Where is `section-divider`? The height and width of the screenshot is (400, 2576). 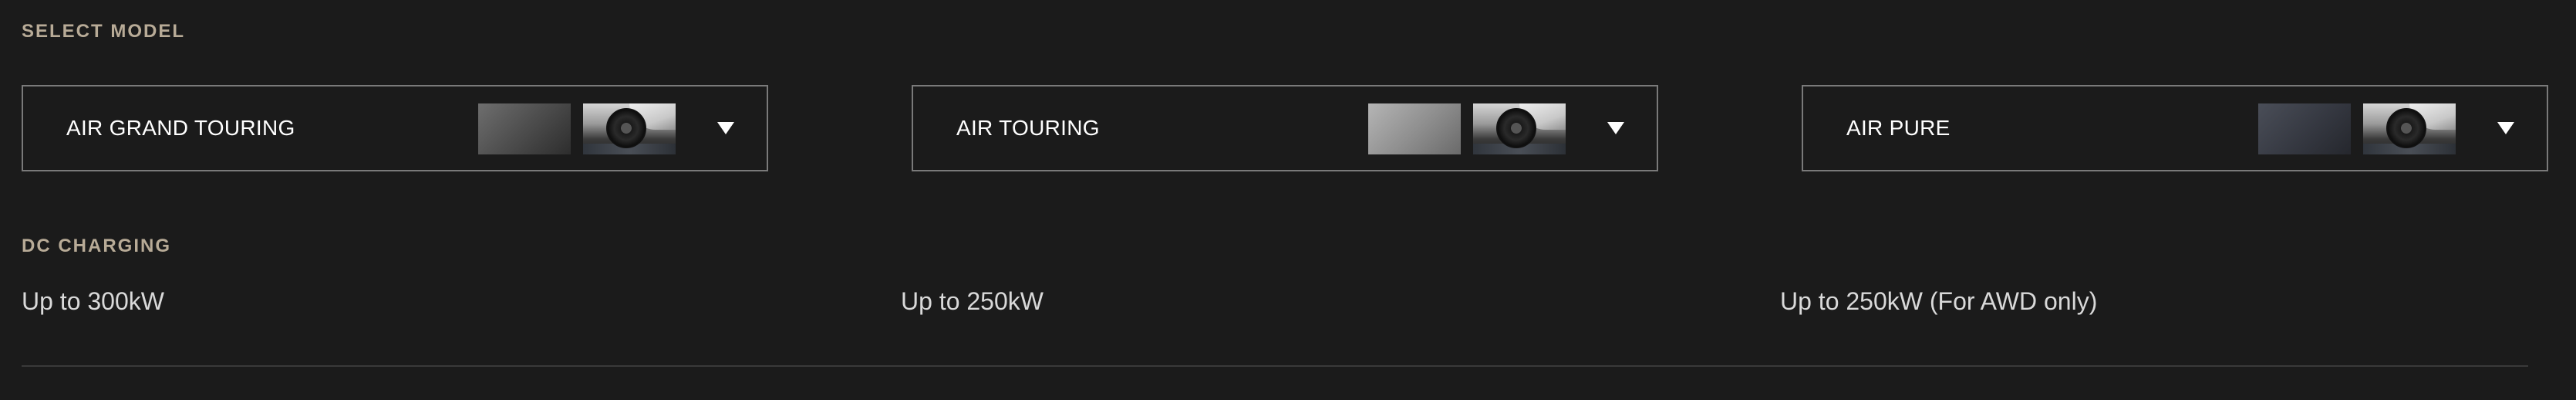
section-divider is located at coordinates (1275, 366).